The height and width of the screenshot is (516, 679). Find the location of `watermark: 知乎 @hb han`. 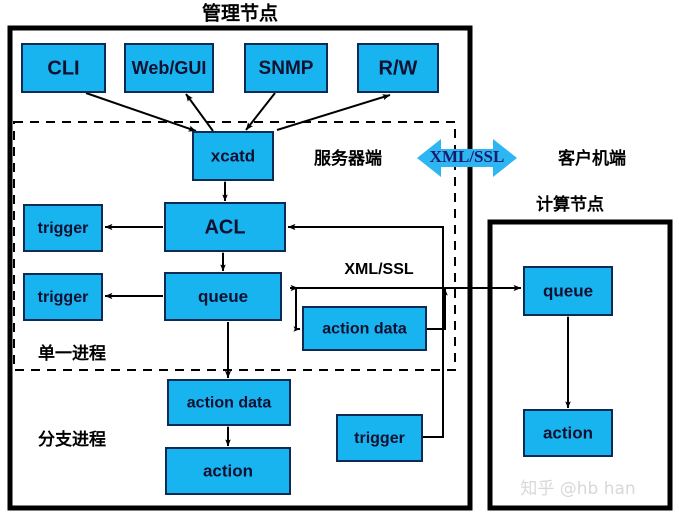

watermark: 知乎 @hb han is located at coordinates (577, 489).